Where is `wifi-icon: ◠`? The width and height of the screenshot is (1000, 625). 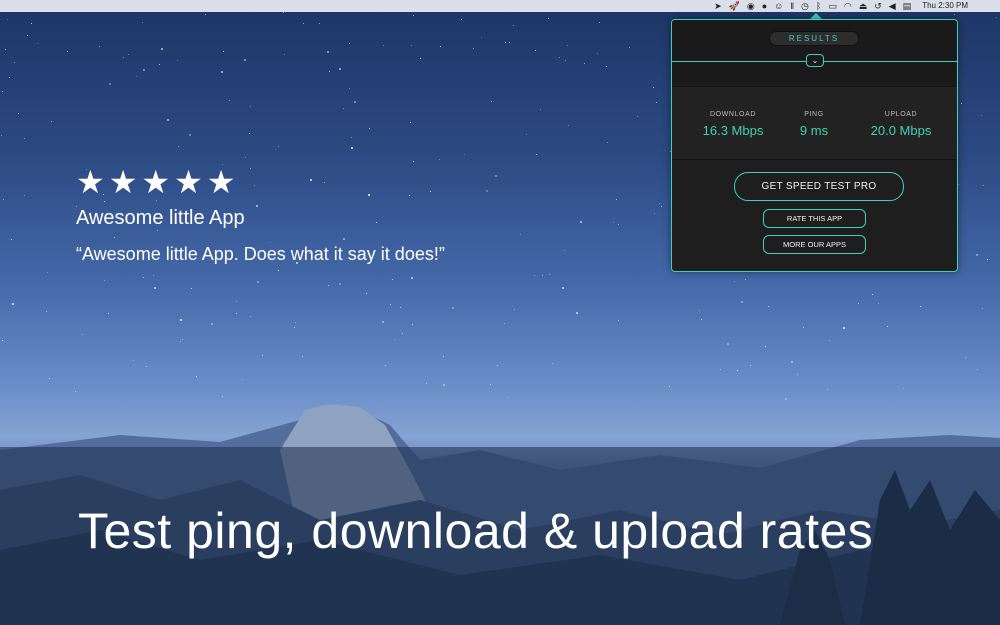
wifi-icon: ◠ is located at coordinates (848, 6).